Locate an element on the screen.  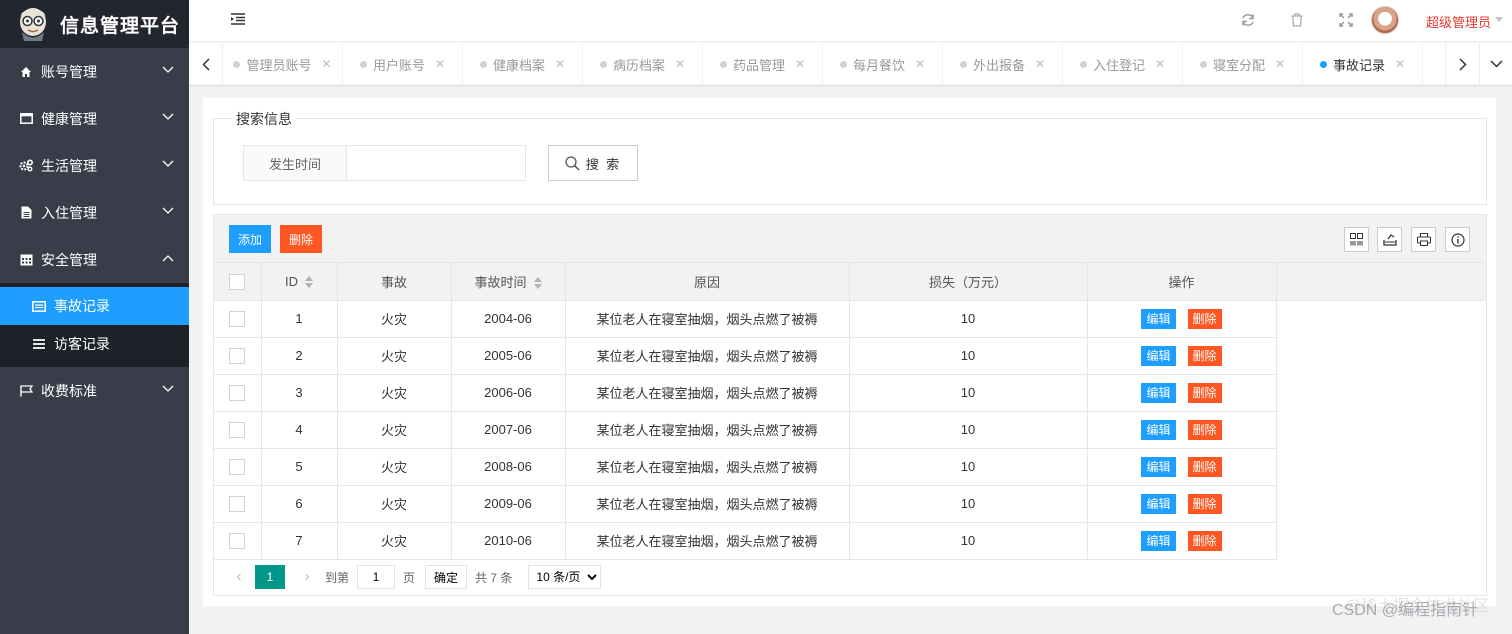
tab-room-allocation: 寝室分配 ✕ is located at coordinates (1243, 64).